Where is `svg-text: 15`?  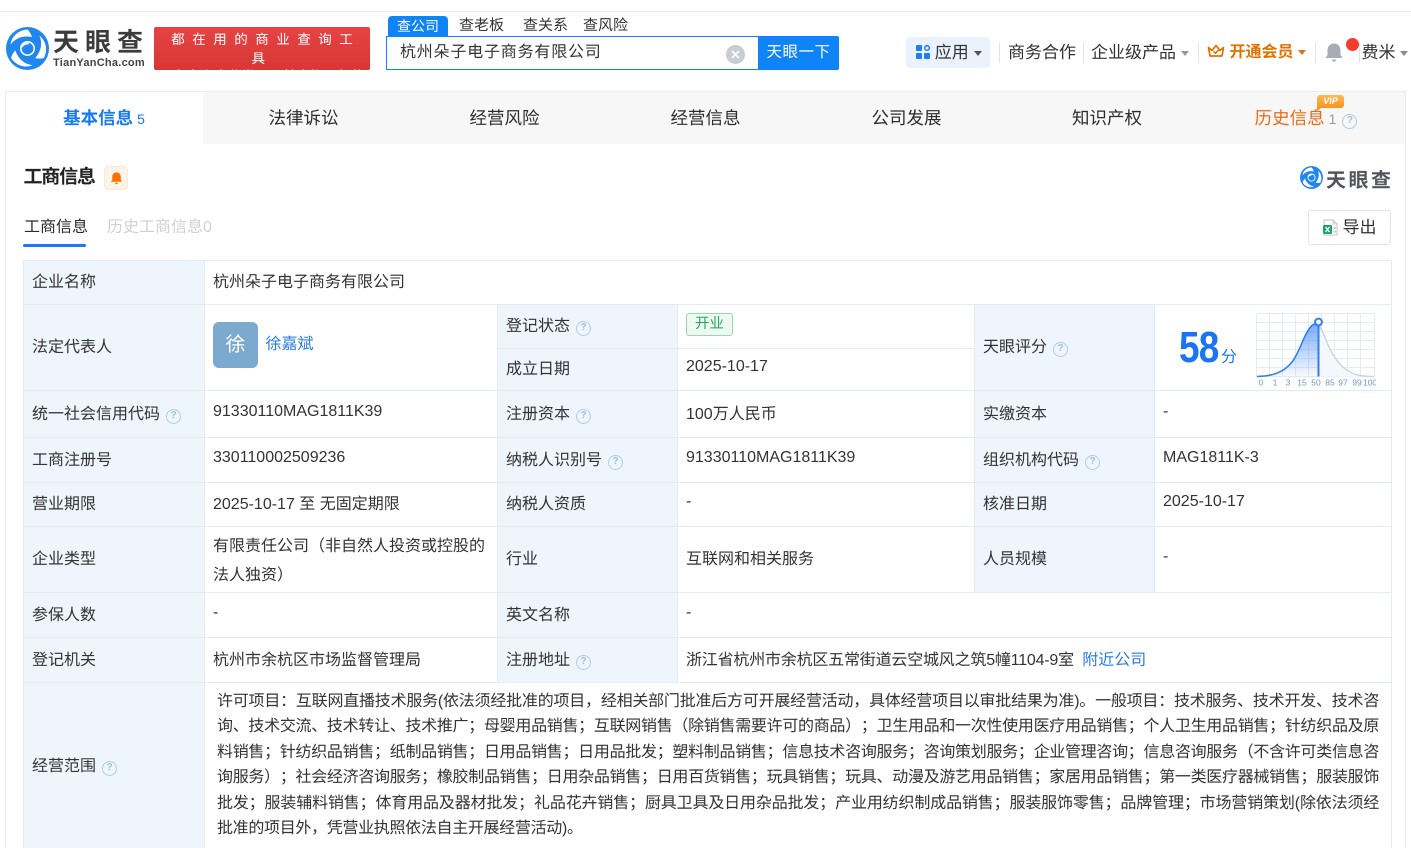 svg-text: 15 is located at coordinates (1302, 382).